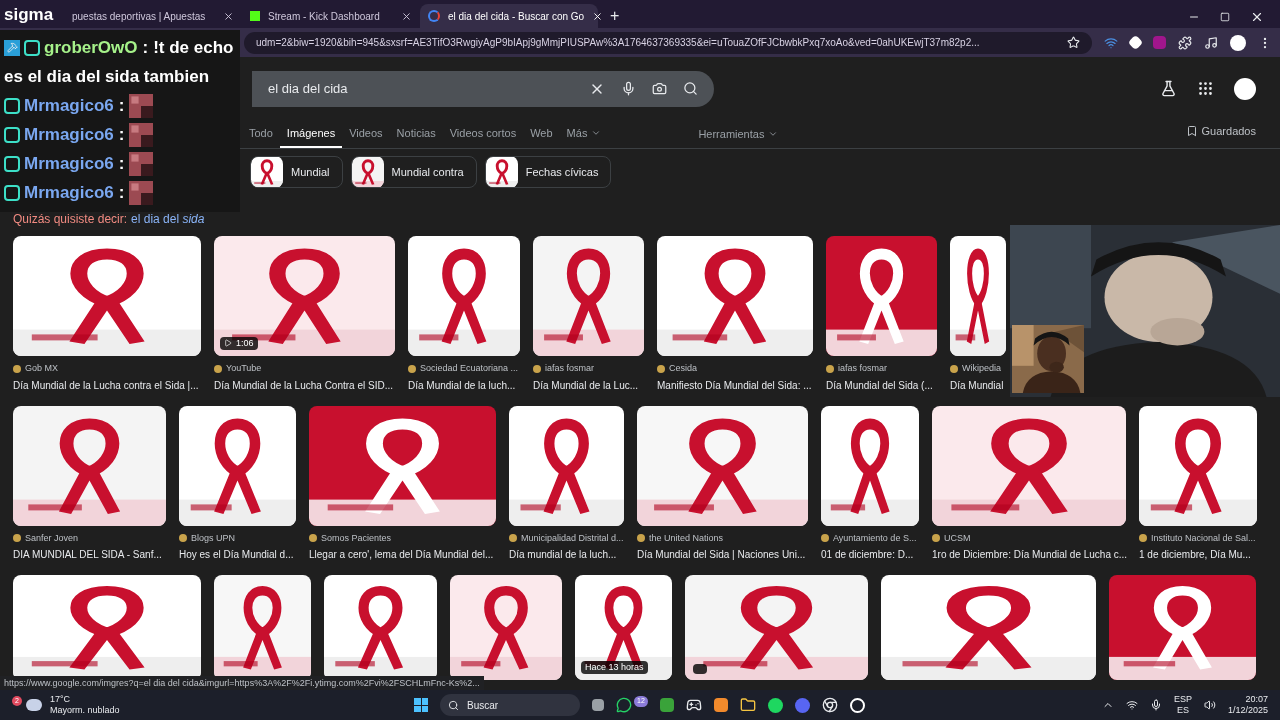  What do you see at coordinates (720, 705) in the screenshot?
I see `triangle-app-icon` at bounding box center [720, 705].